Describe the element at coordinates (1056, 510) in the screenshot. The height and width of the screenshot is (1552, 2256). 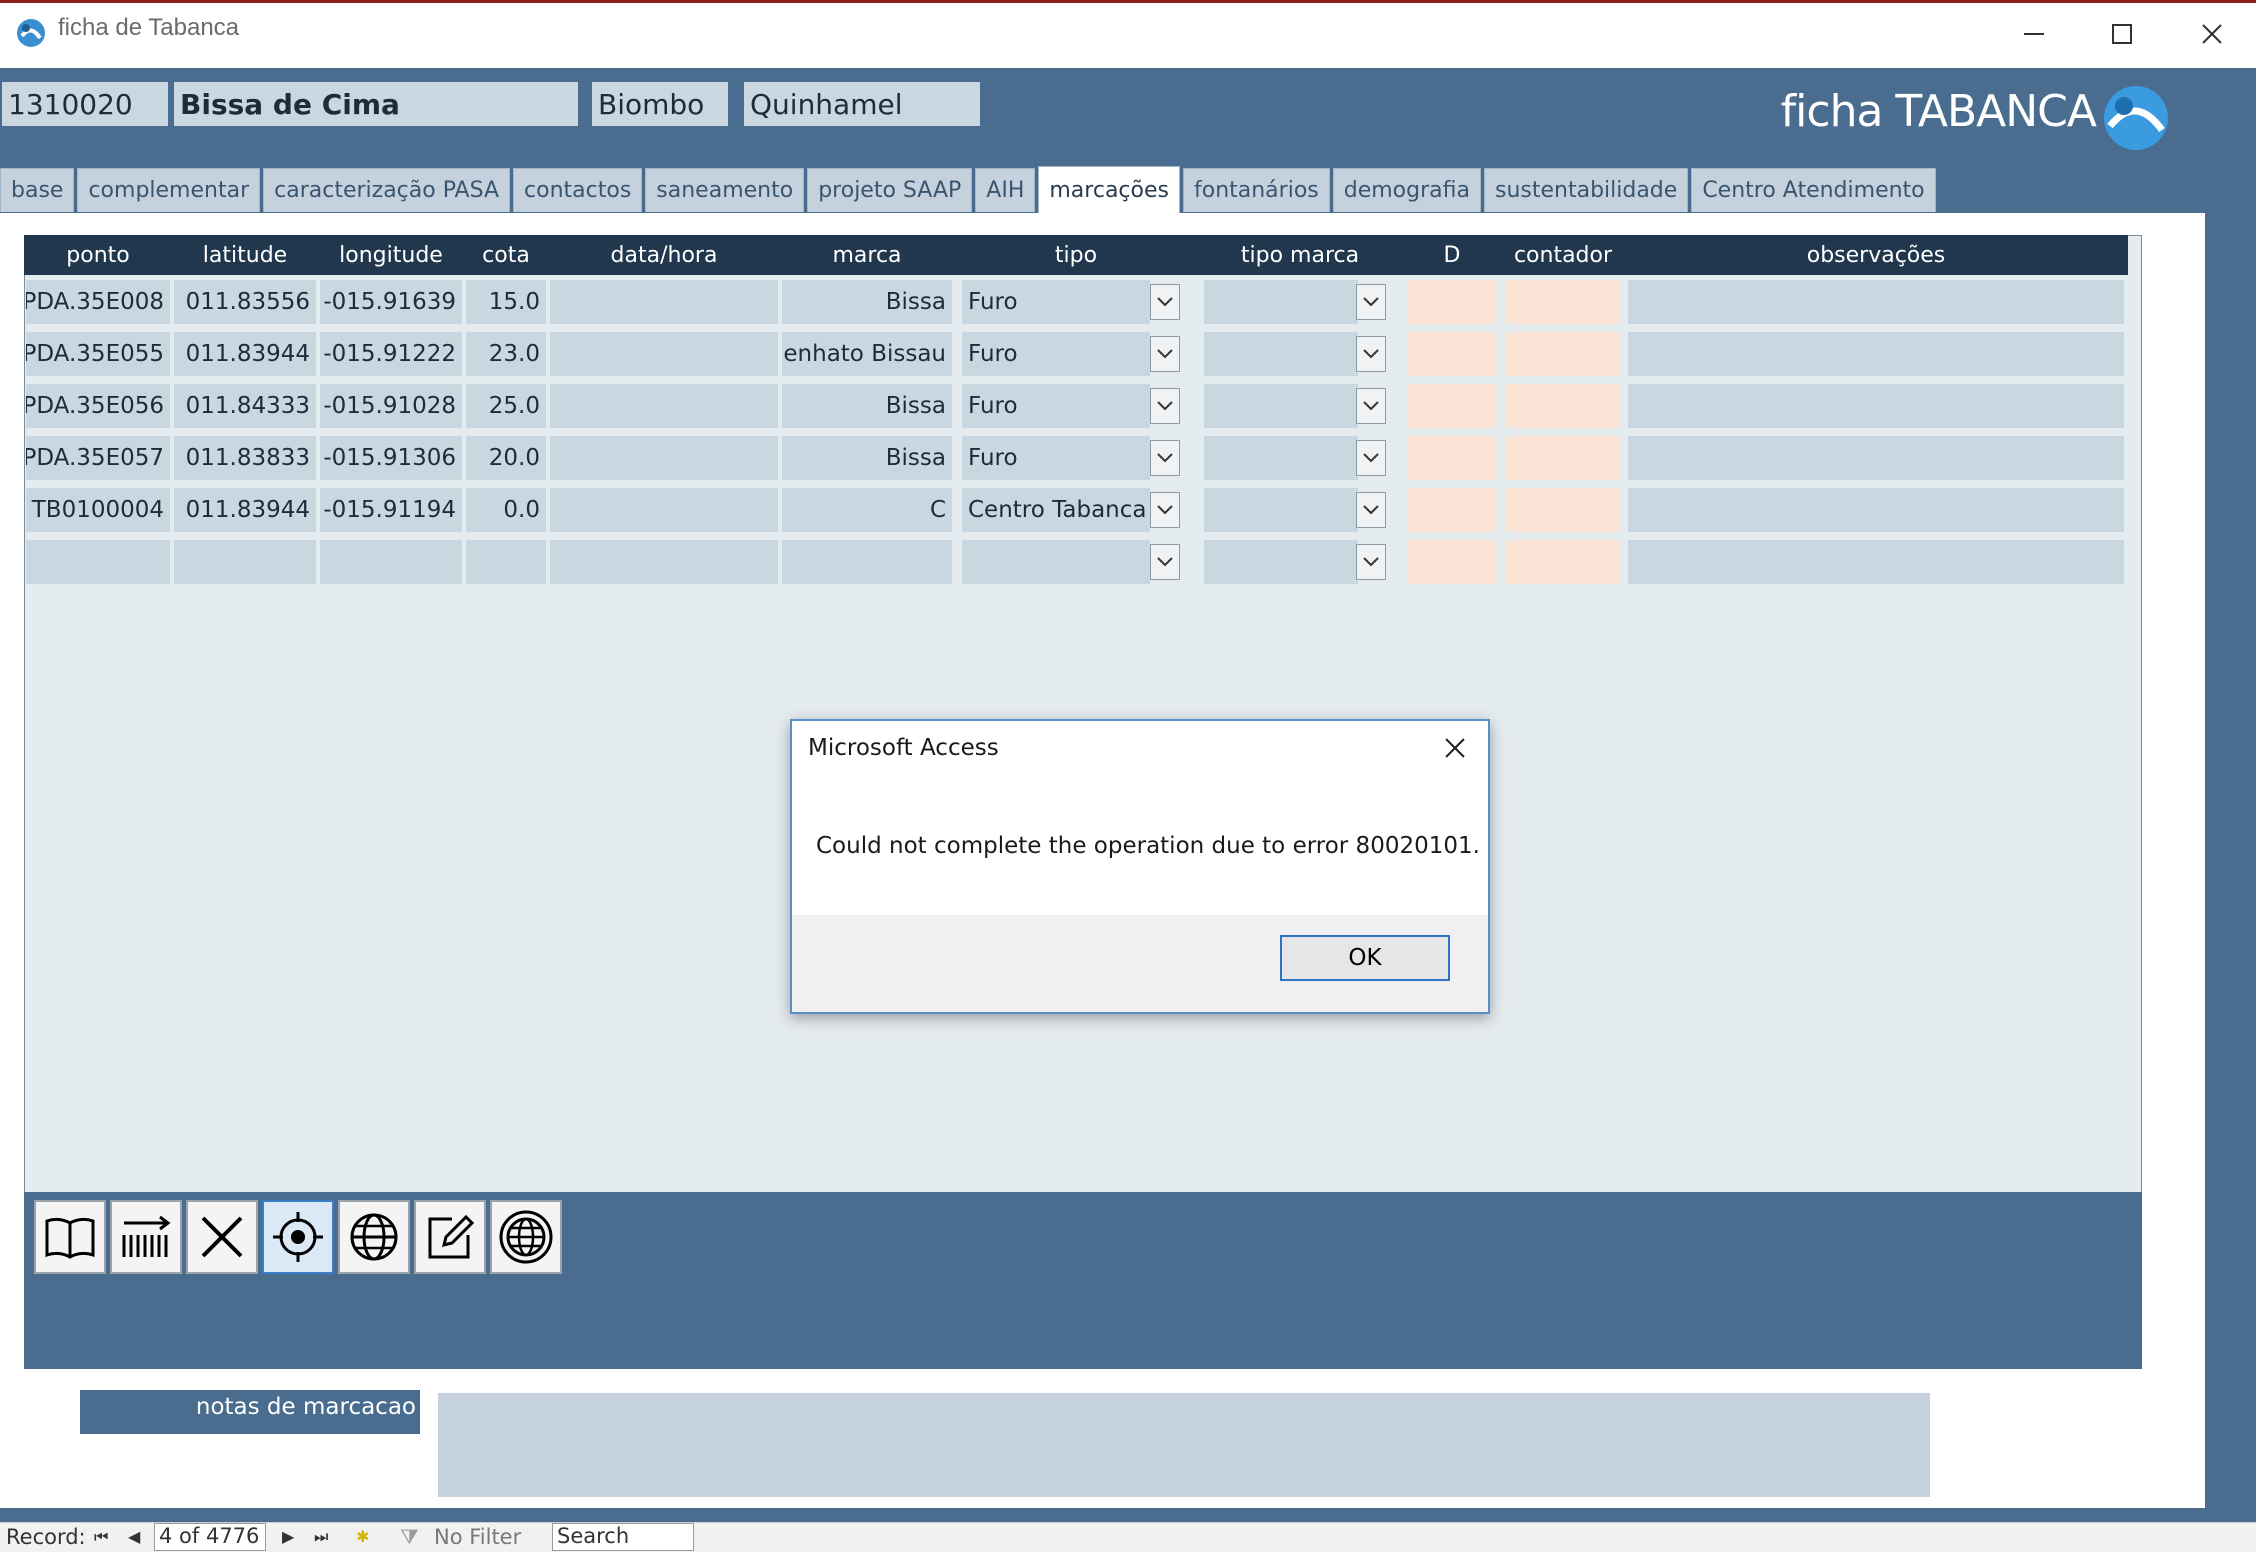
I see `cell-tipo: Centro Tabanca` at that location.